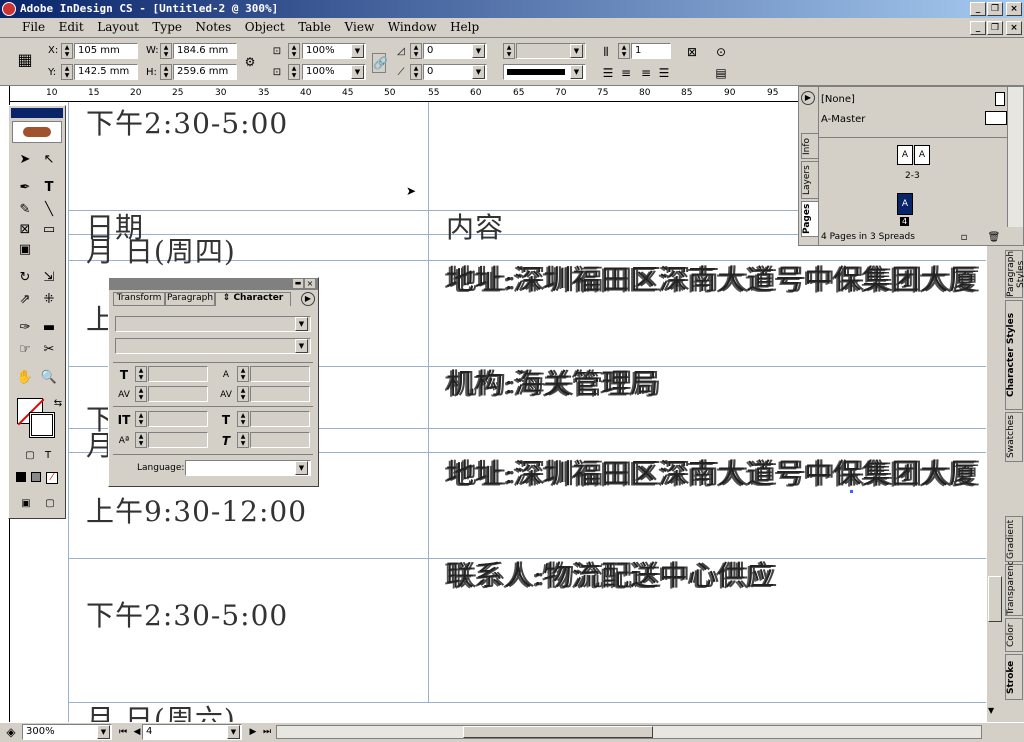  I want to click on scale-x-spinner: ▲ ▼, so click(294, 51).